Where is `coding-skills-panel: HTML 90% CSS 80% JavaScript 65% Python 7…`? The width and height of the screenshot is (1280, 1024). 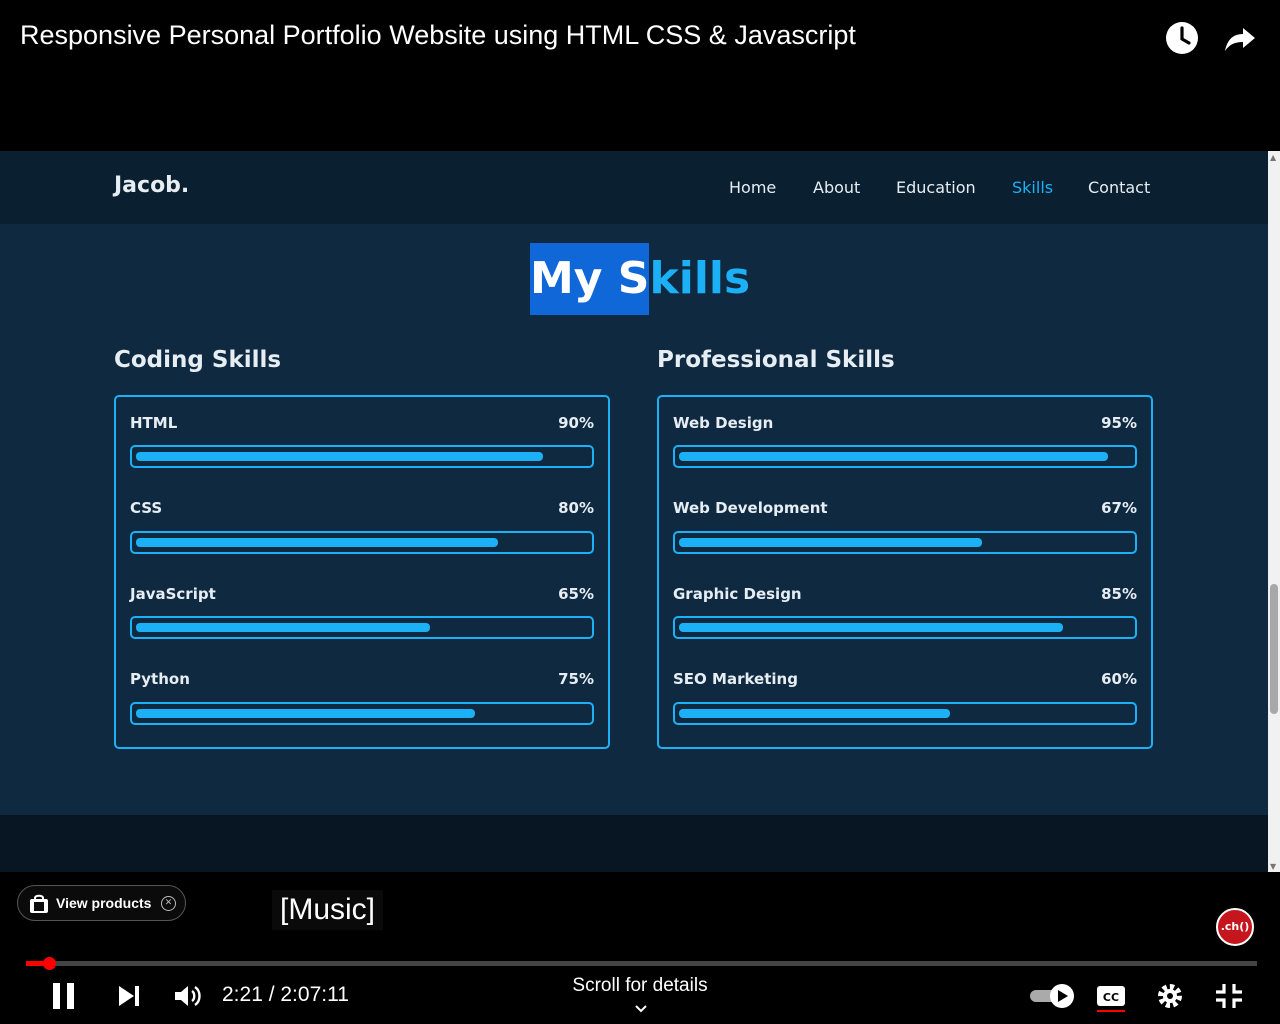
coding-skills-panel: HTML 90% CSS 80% JavaScript 65% Python 7… is located at coordinates (362, 572).